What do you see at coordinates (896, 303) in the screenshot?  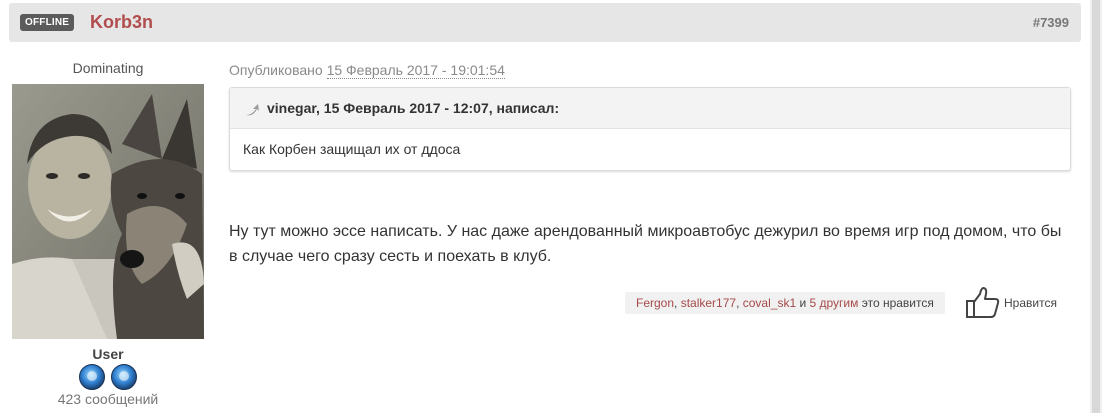 I see `likes-suffix: это нравится` at bounding box center [896, 303].